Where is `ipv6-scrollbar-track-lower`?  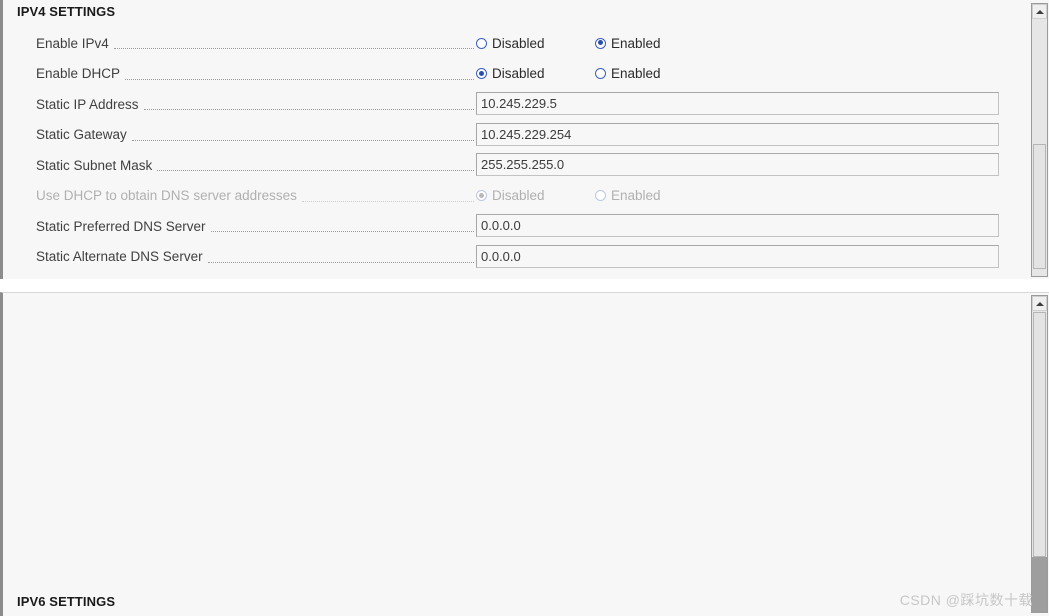 ipv6-scrollbar-track-lower is located at coordinates (1039, 584).